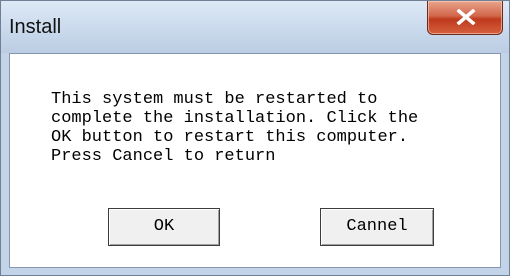 The height and width of the screenshot is (276, 510). What do you see at coordinates (164, 227) in the screenshot?
I see `ok-button: OK` at bounding box center [164, 227].